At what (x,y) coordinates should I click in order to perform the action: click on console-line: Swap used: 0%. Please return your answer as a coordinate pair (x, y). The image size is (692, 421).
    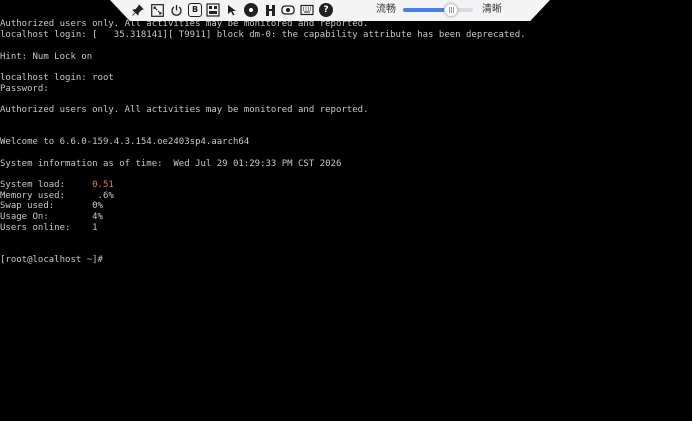
    Looking at the image, I should click on (51, 206).